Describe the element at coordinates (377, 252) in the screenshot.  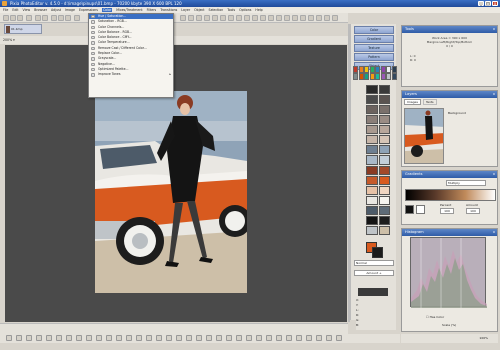
I see `background-color` at that location.